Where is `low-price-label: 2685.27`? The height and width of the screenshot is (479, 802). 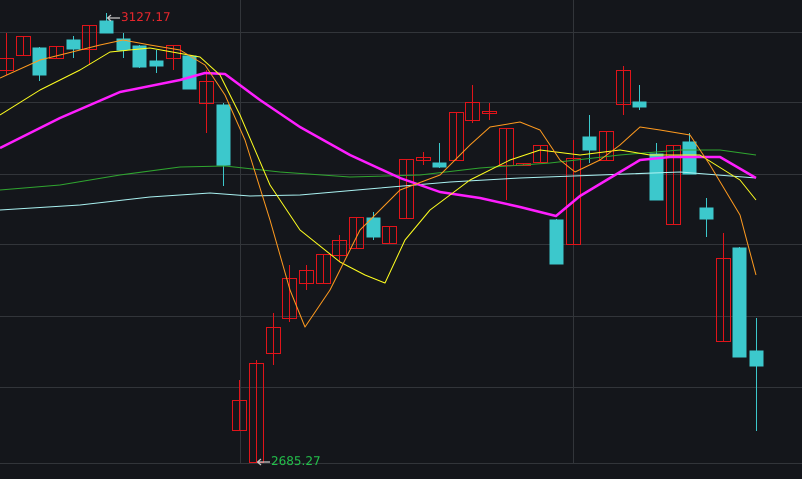
low-price-label: 2685.27 is located at coordinates (296, 461).